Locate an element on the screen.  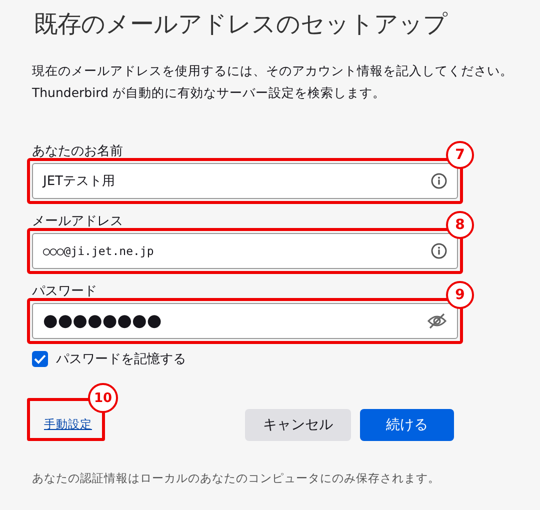
manual-setup-link: 手動設定 is located at coordinates (68, 424).